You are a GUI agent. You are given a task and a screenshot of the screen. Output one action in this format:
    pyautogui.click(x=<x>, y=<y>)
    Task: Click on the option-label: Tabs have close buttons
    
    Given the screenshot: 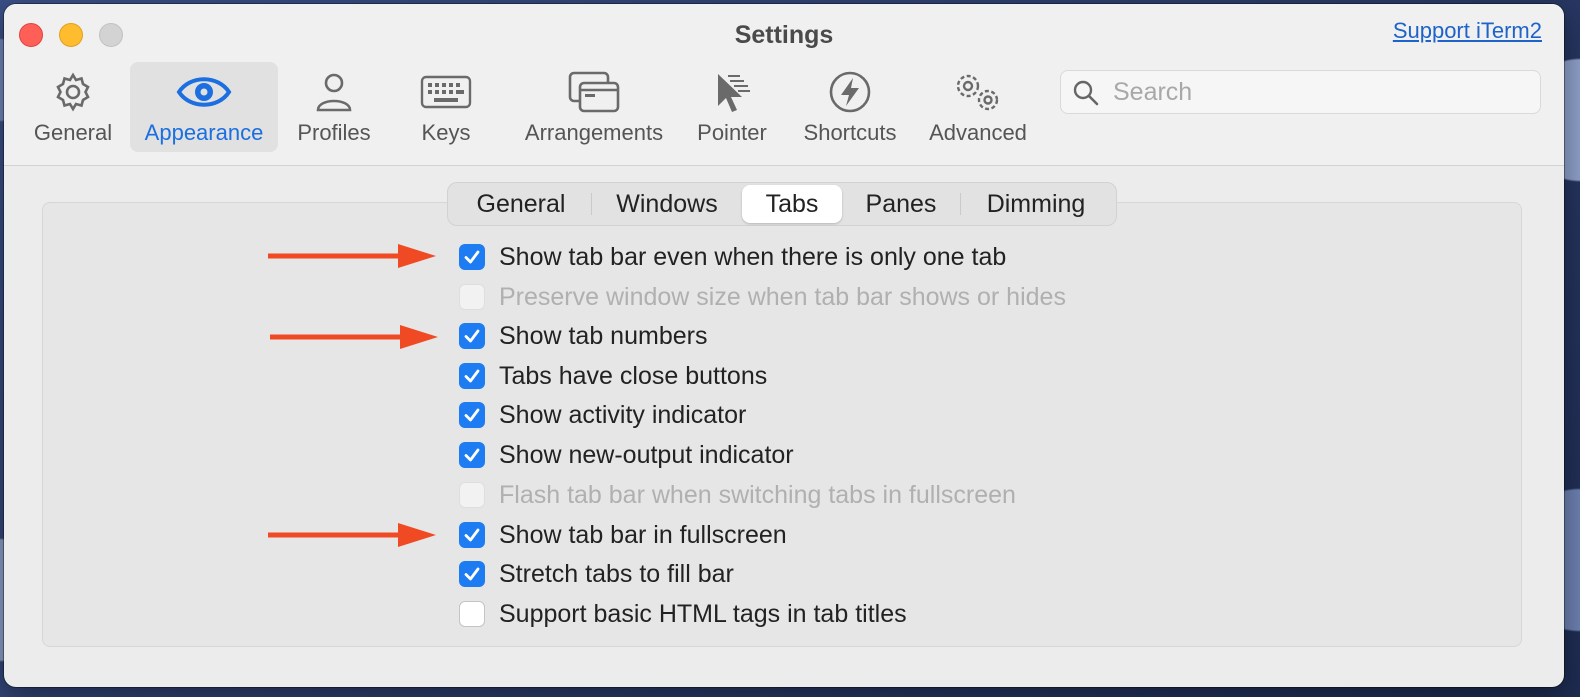 What is the action you would take?
    pyautogui.click(x=633, y=375)
    